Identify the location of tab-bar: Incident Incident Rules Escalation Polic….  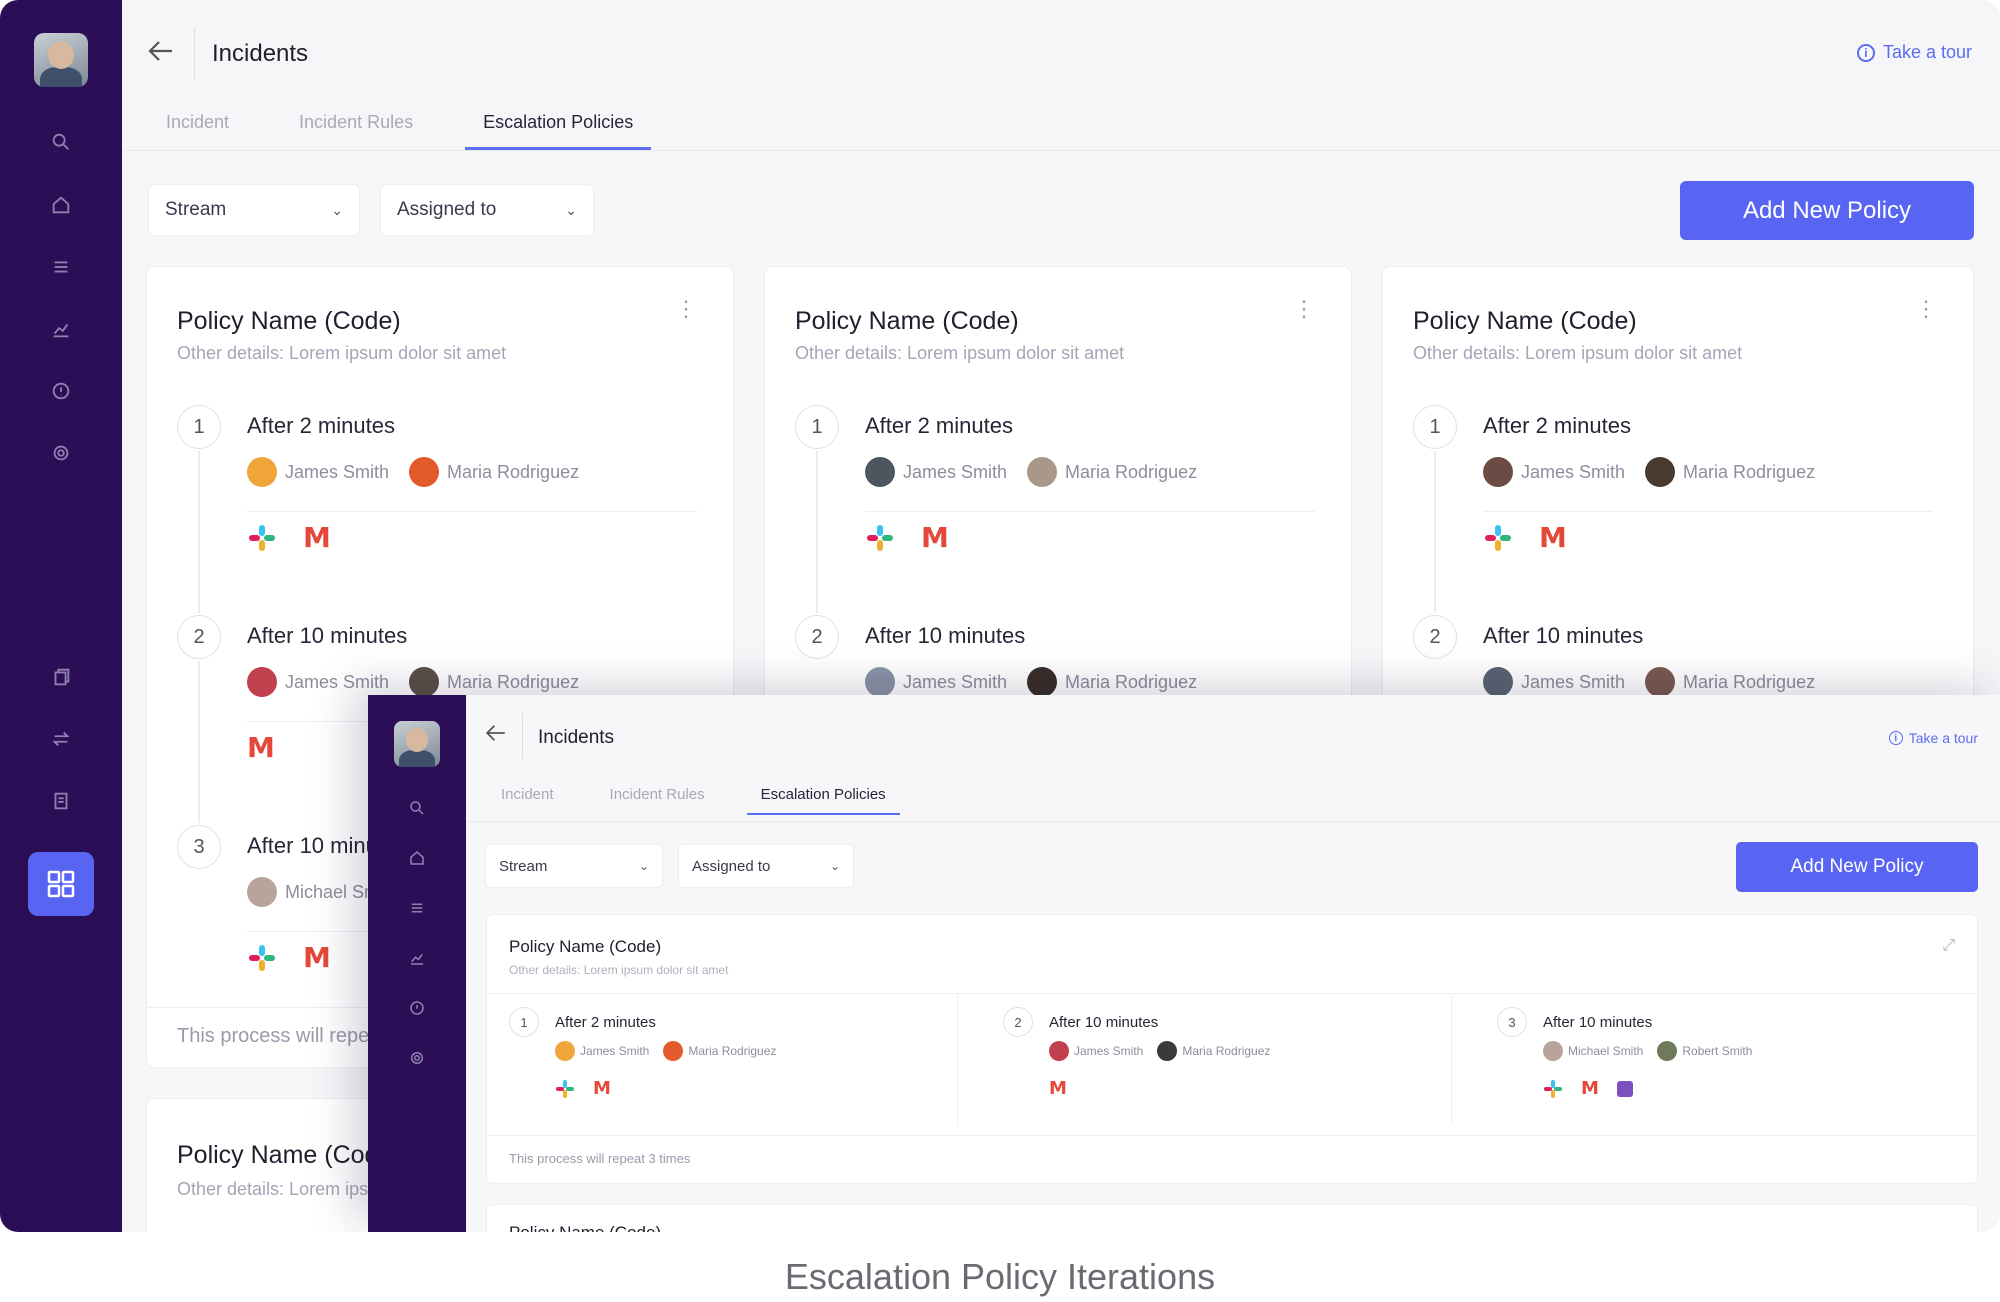
(728, 800).